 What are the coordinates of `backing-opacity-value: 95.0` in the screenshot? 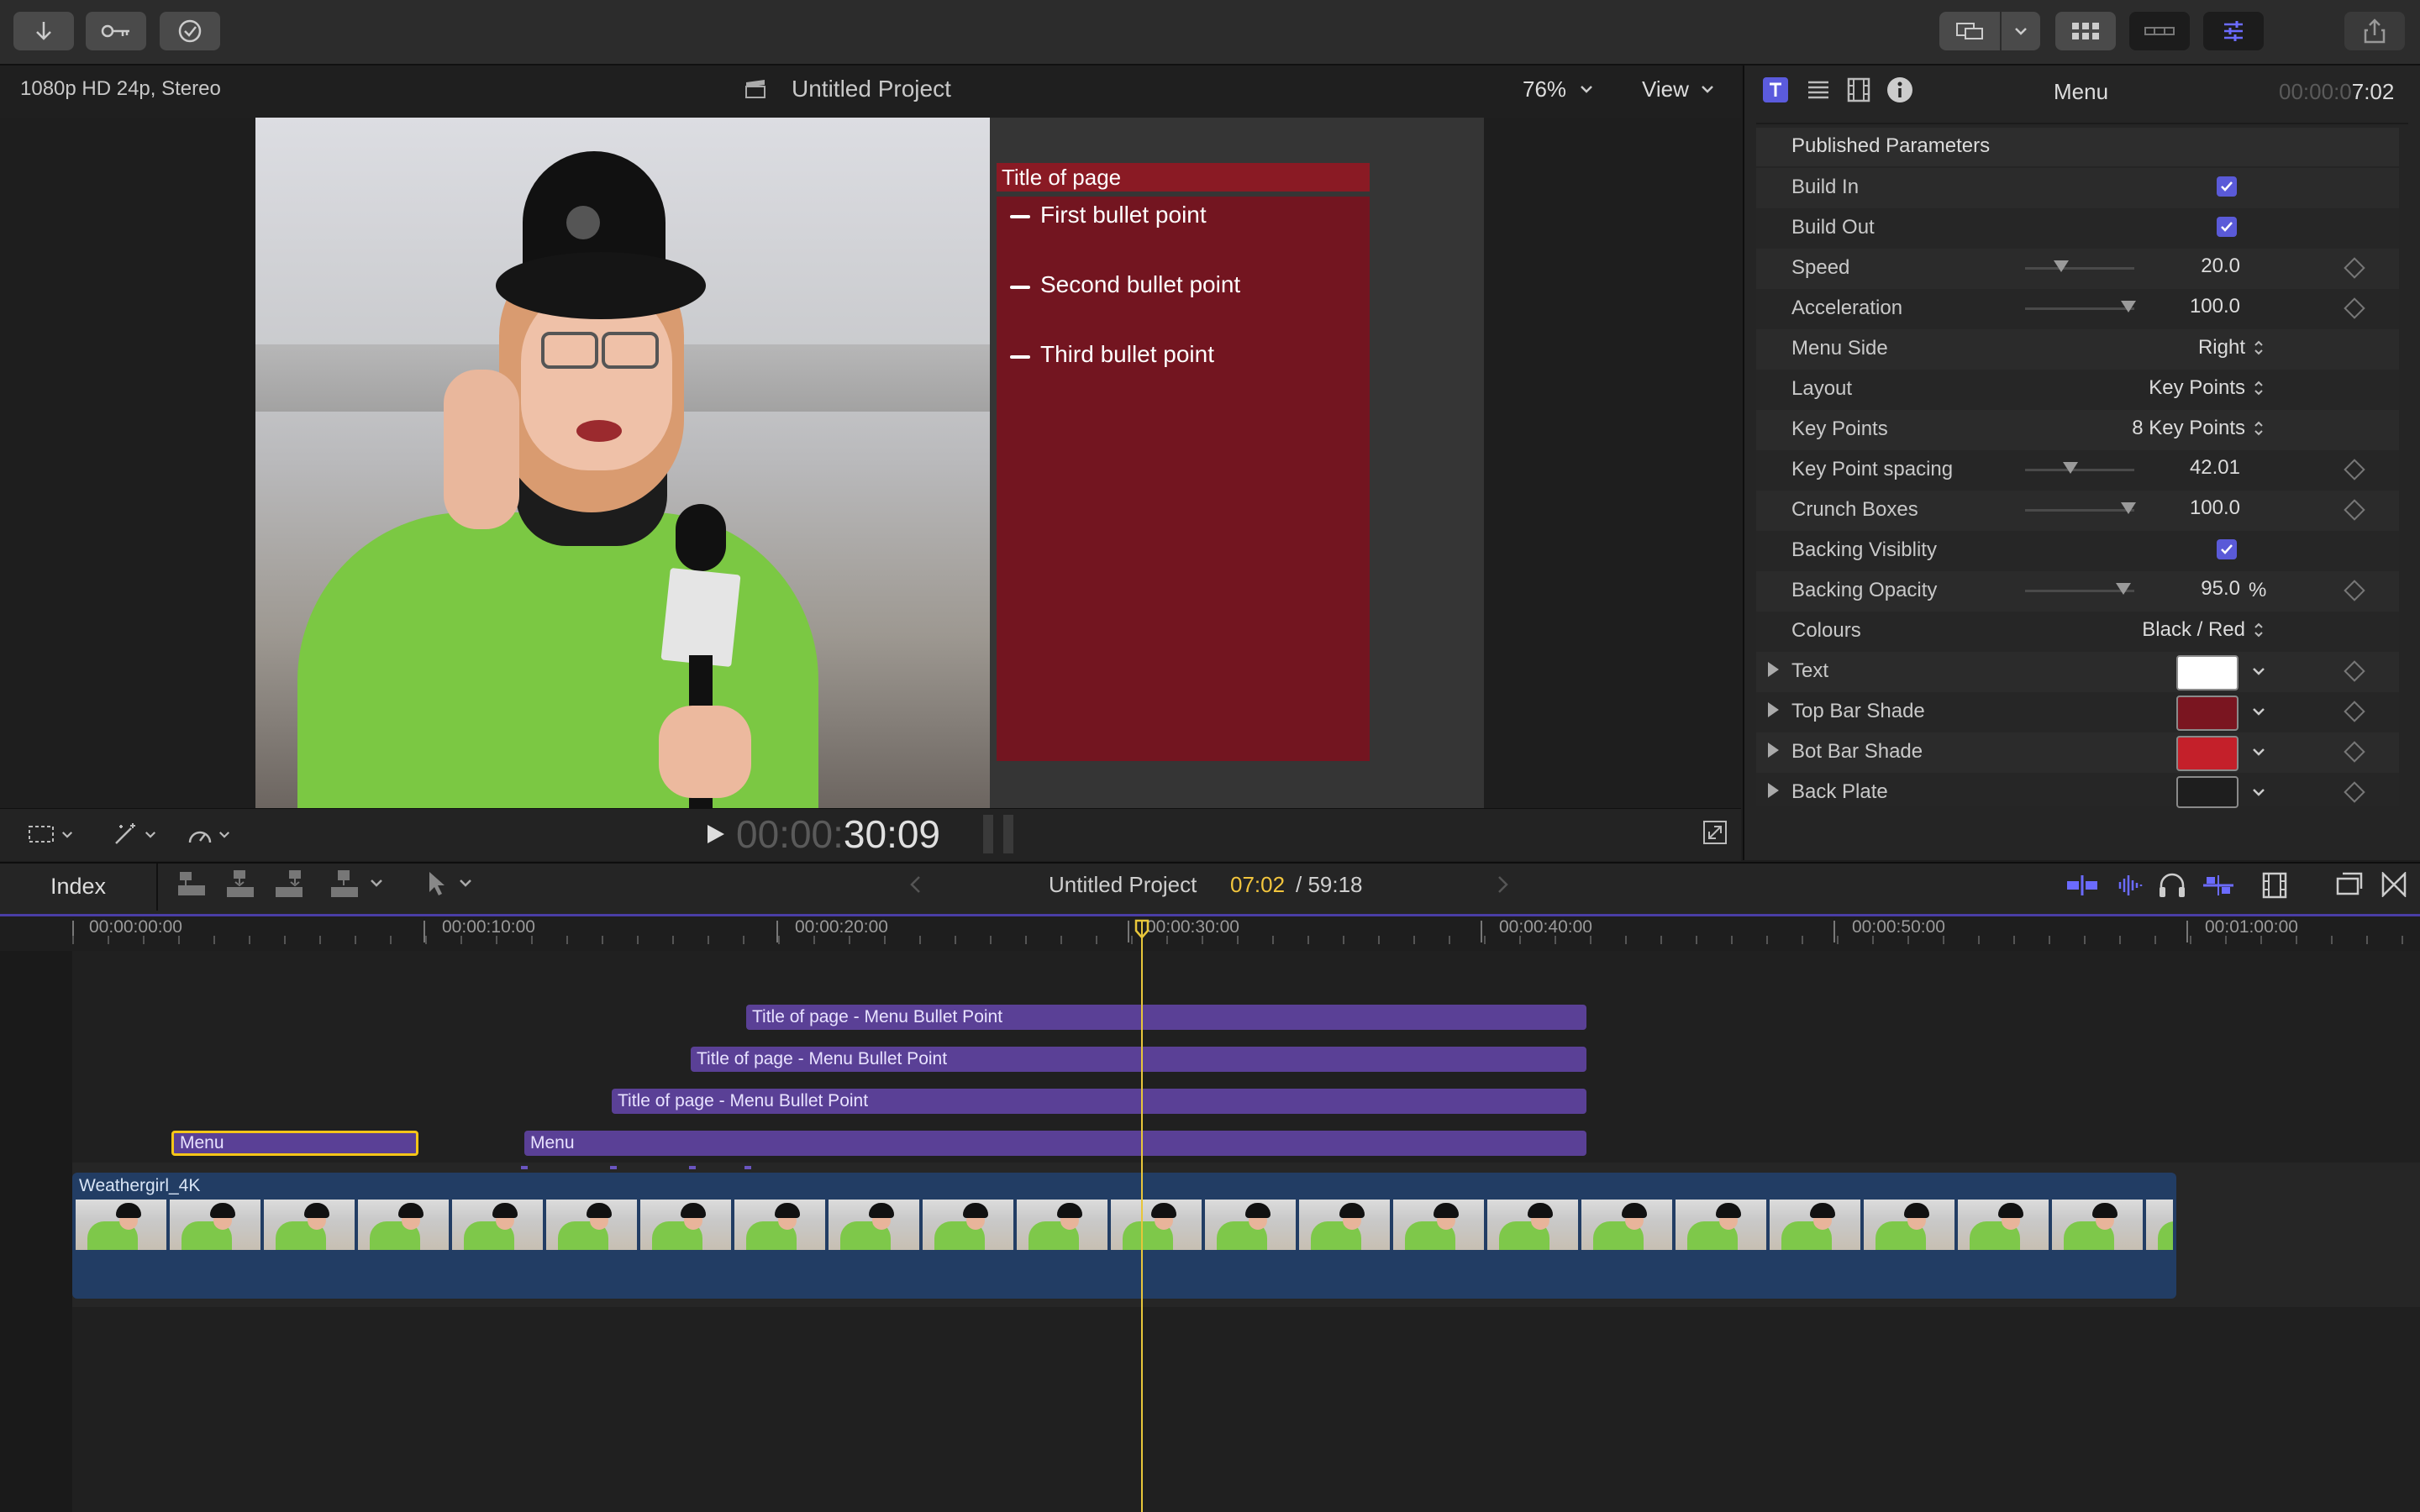 It's located at (2195, 589).